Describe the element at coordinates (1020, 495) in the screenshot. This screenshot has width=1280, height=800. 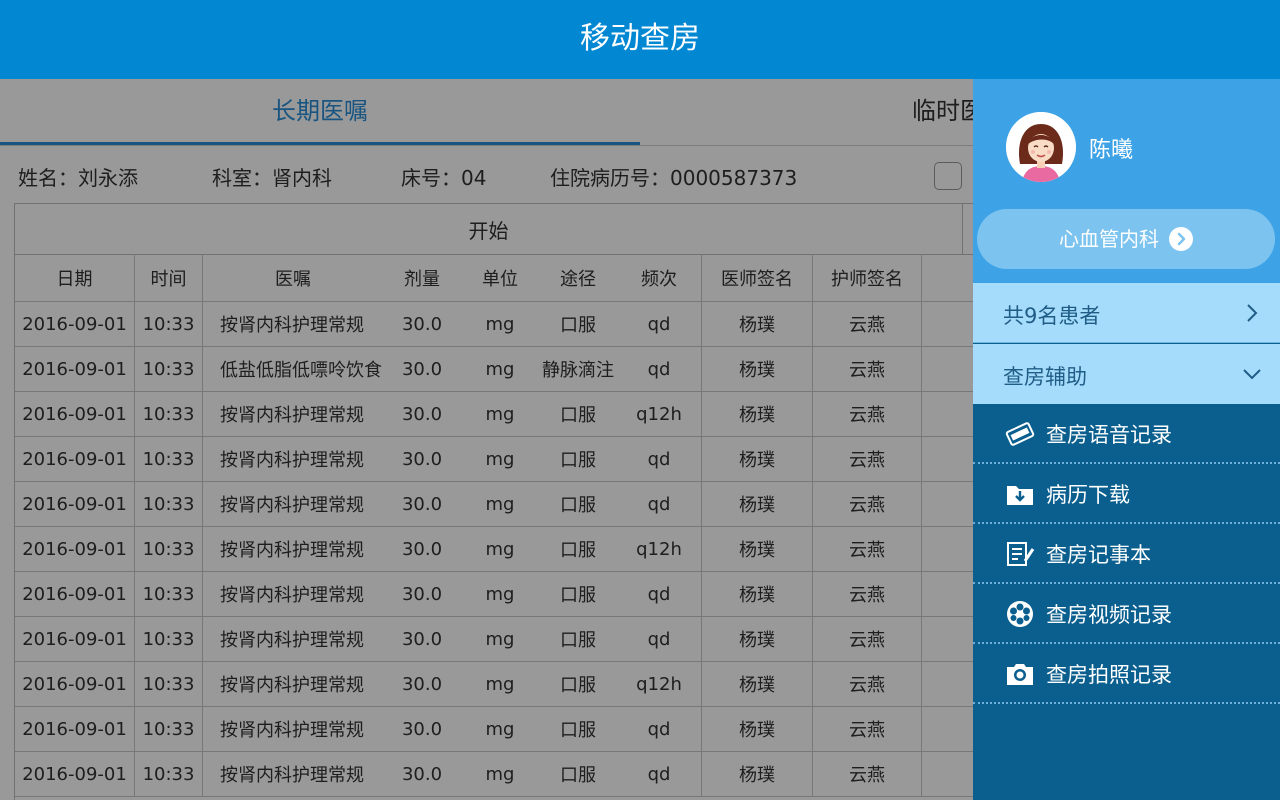
I see `download-folder-icon` at that location.